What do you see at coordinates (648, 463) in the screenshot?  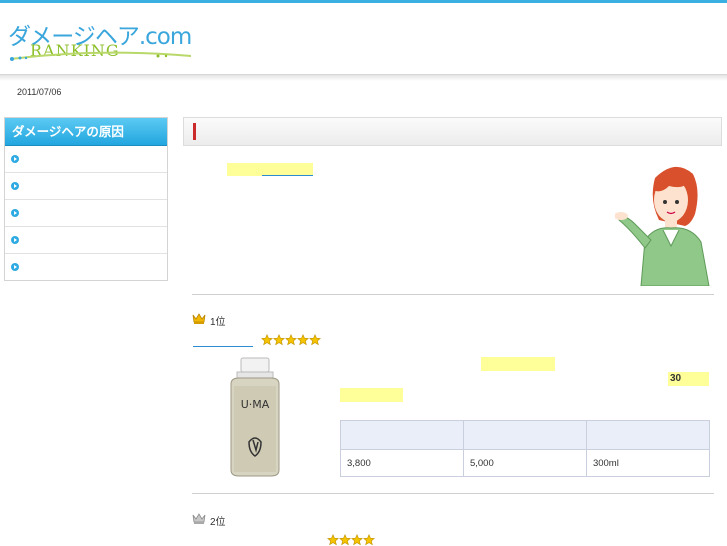 I see `spec-volume: 300ml` at bounding box center [648, 463].